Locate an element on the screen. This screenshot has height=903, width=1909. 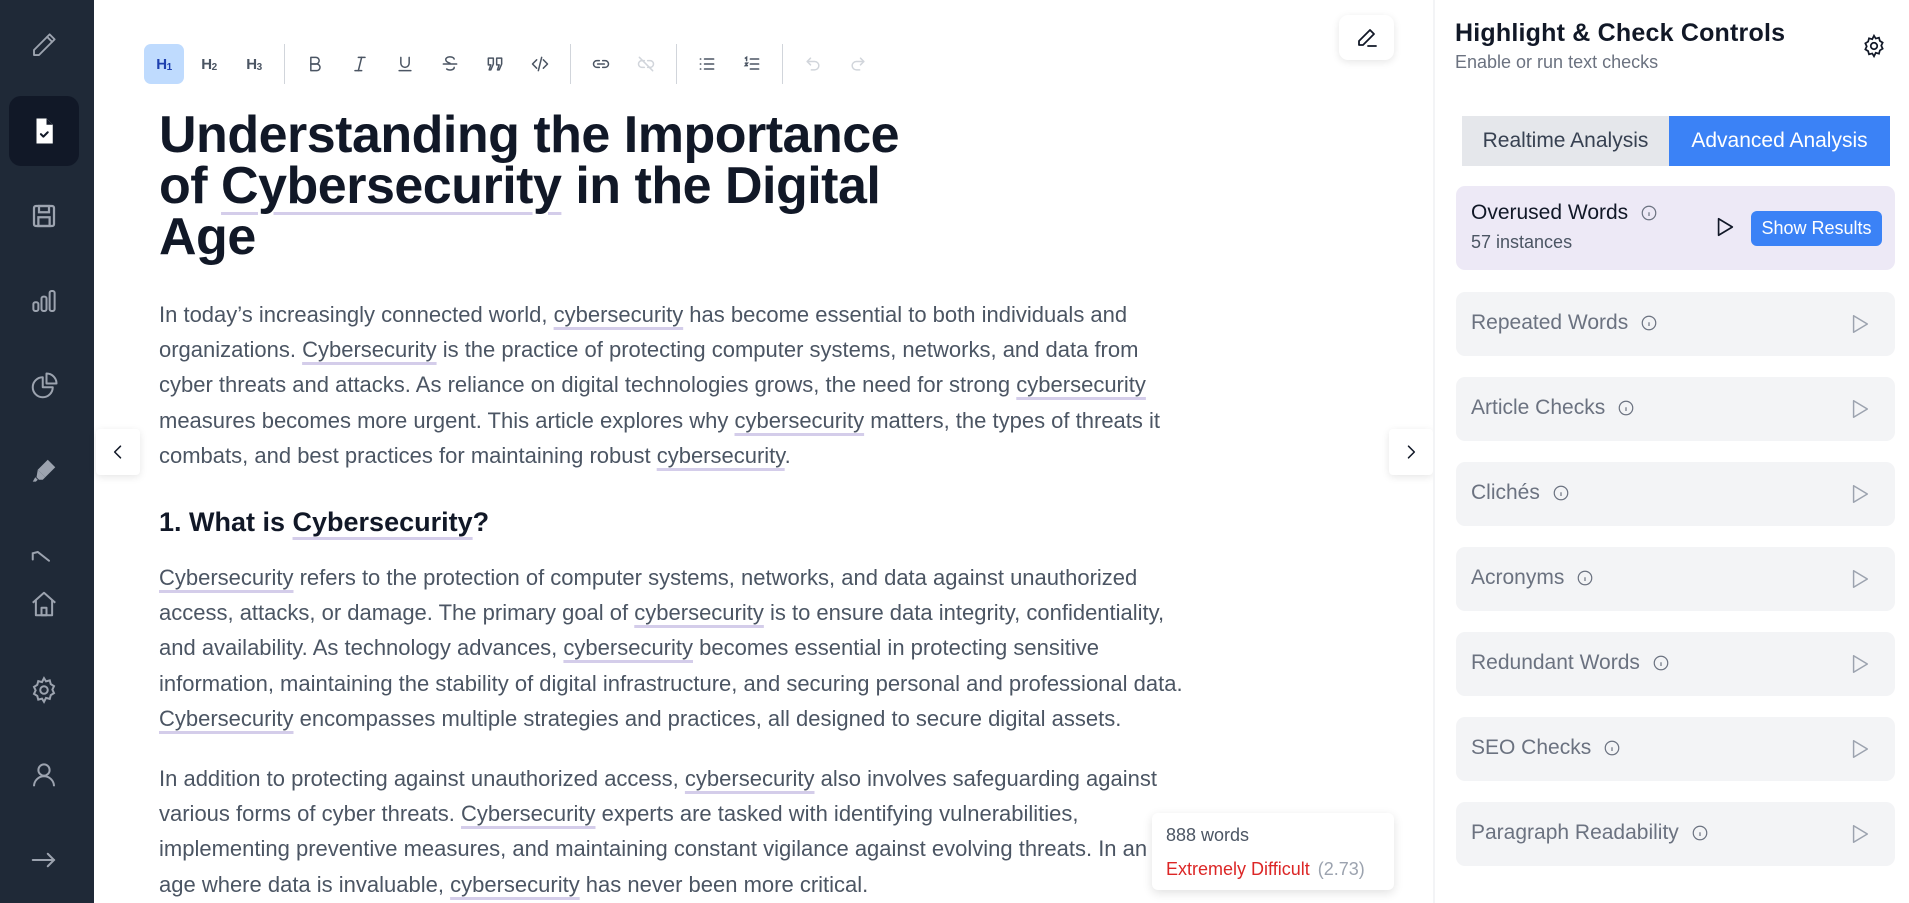
link-button is located at coordinates (601, 64).